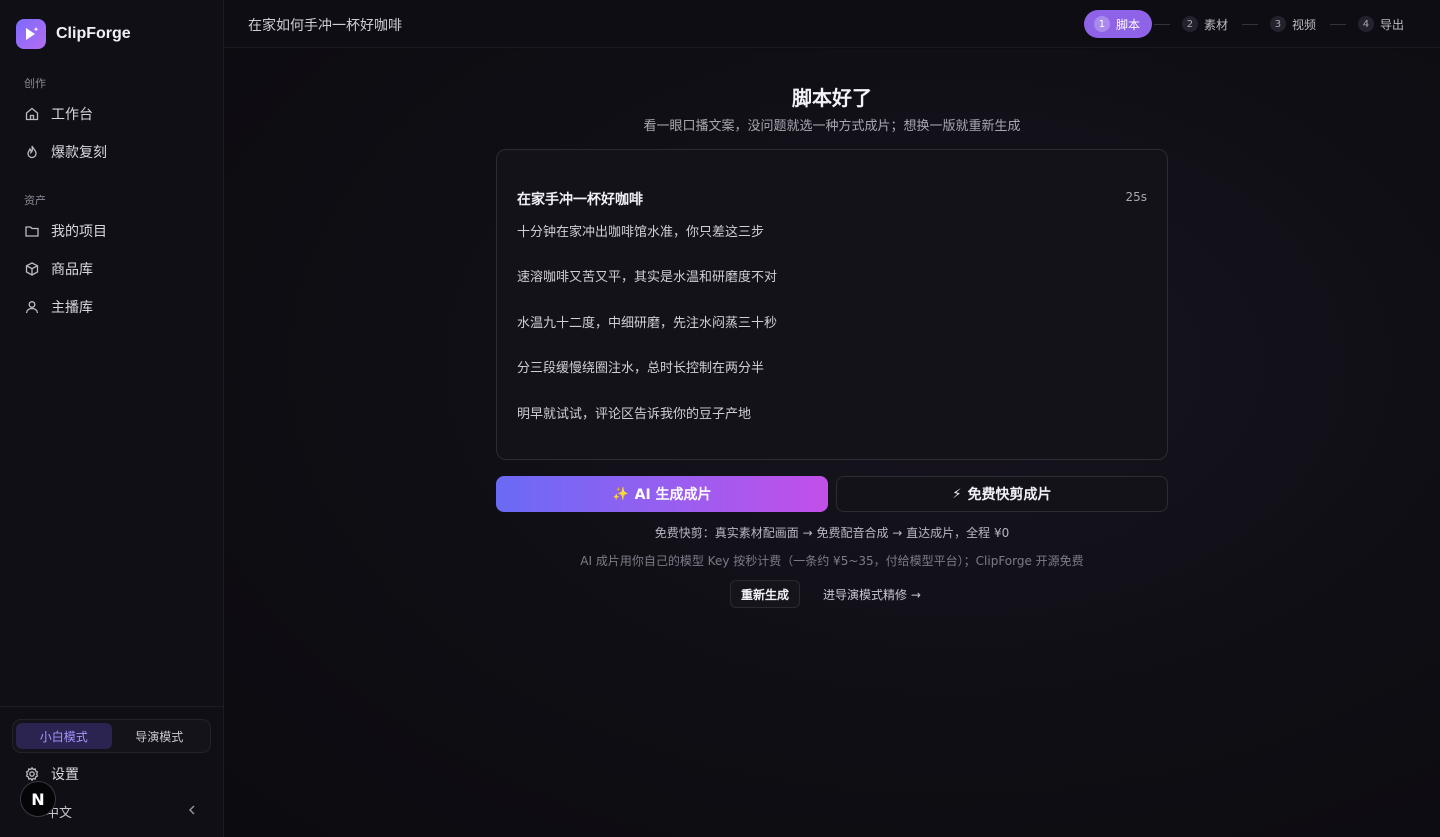  I want to click on step-assets: 2 素材, so click(1206, 24).